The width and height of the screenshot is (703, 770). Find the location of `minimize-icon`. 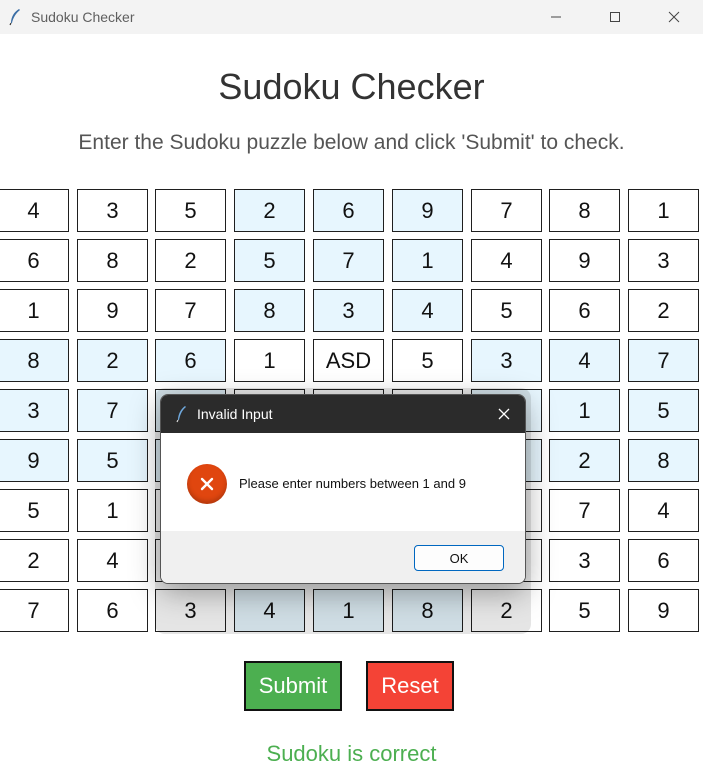

minimize-icon is located at coordinates (556, 17).